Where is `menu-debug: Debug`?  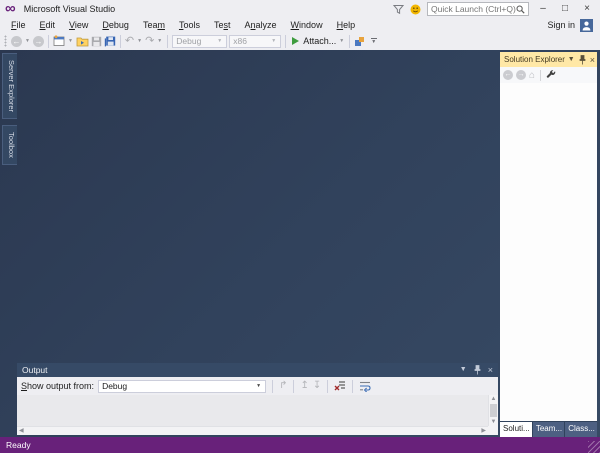 menu-debug: Debug is located at coordinates (115, 25).